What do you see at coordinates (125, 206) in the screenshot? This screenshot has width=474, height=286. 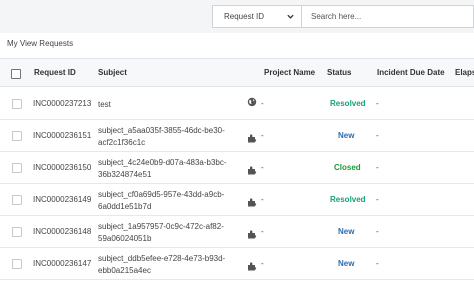 I see `subject-line-2: 6a0dd1e51b7d` at bounding box center [125, 206].